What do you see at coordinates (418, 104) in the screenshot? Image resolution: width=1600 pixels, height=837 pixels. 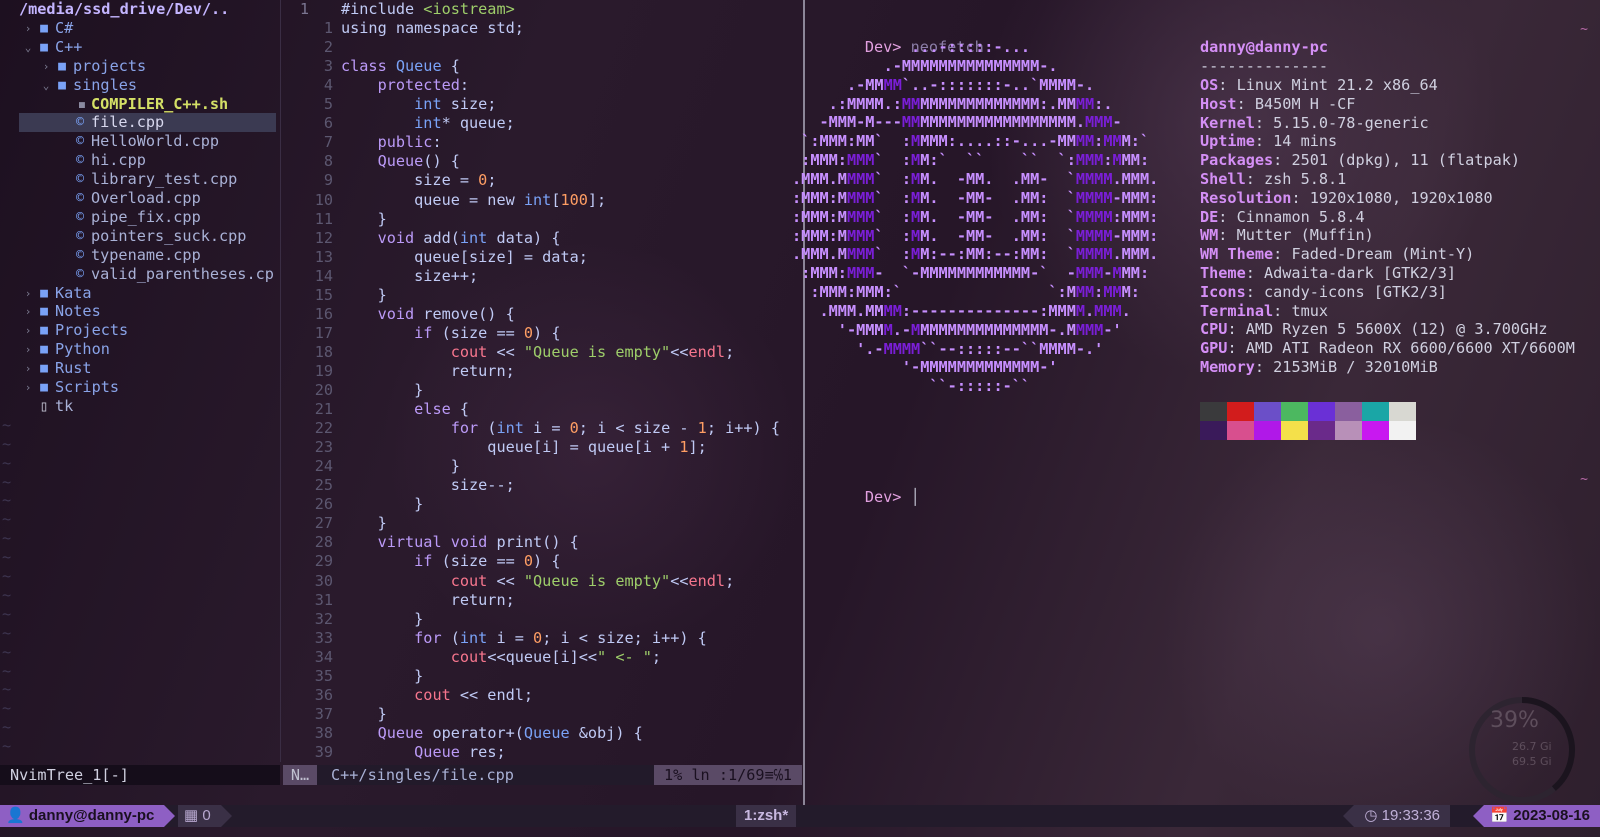 I see `code-line: int size;` at bounding box center [418, 104].